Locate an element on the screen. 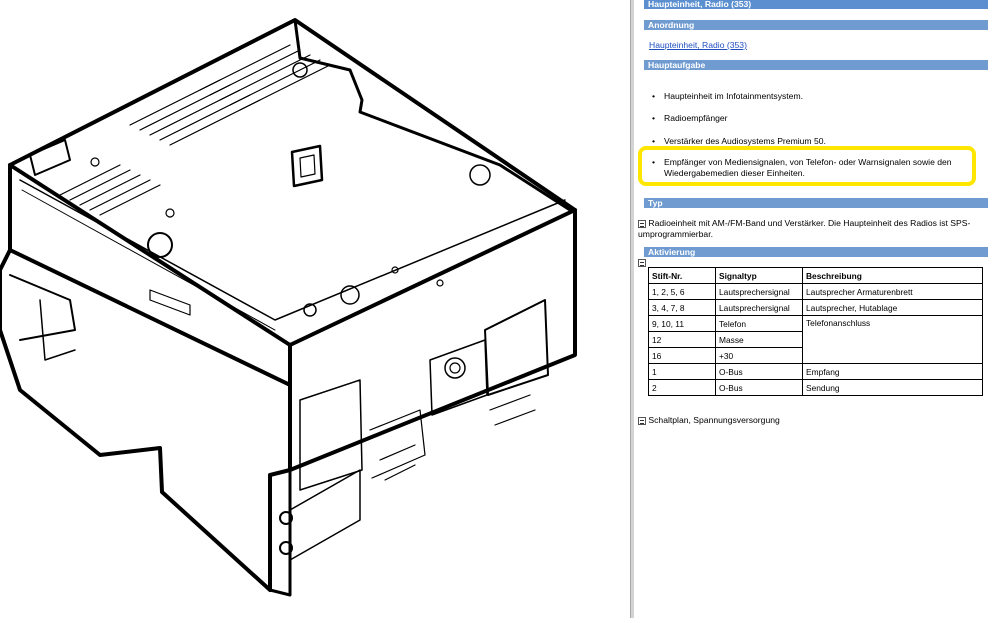  table-row: 1 O-Bus Empfang is located at coordinates (815, 371).